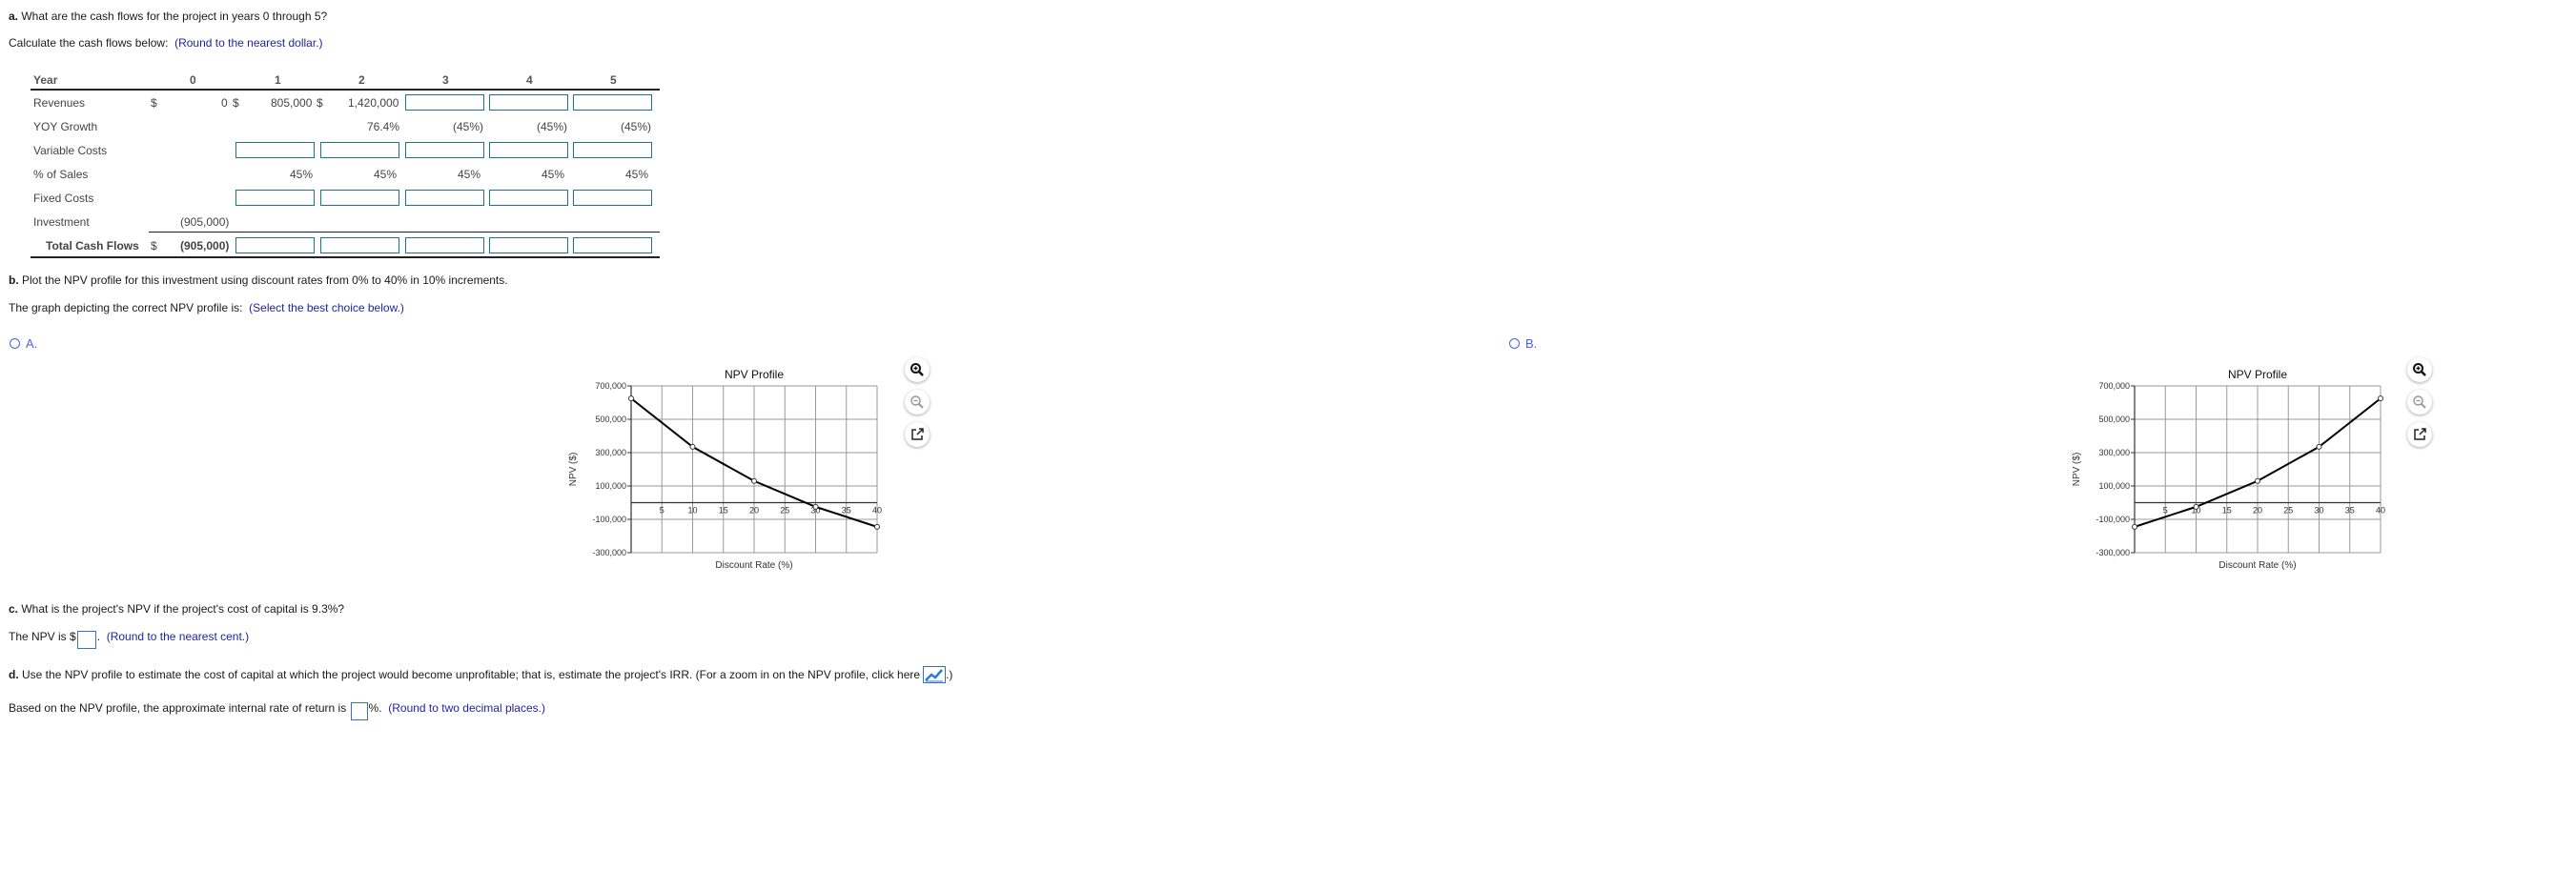 The width and height of the screenshot is (2576, 870). What do you see at coordinates (275, 198) in the screenshot?
I see `fixed-costs-y1-input` at bounding box center [275, 198].